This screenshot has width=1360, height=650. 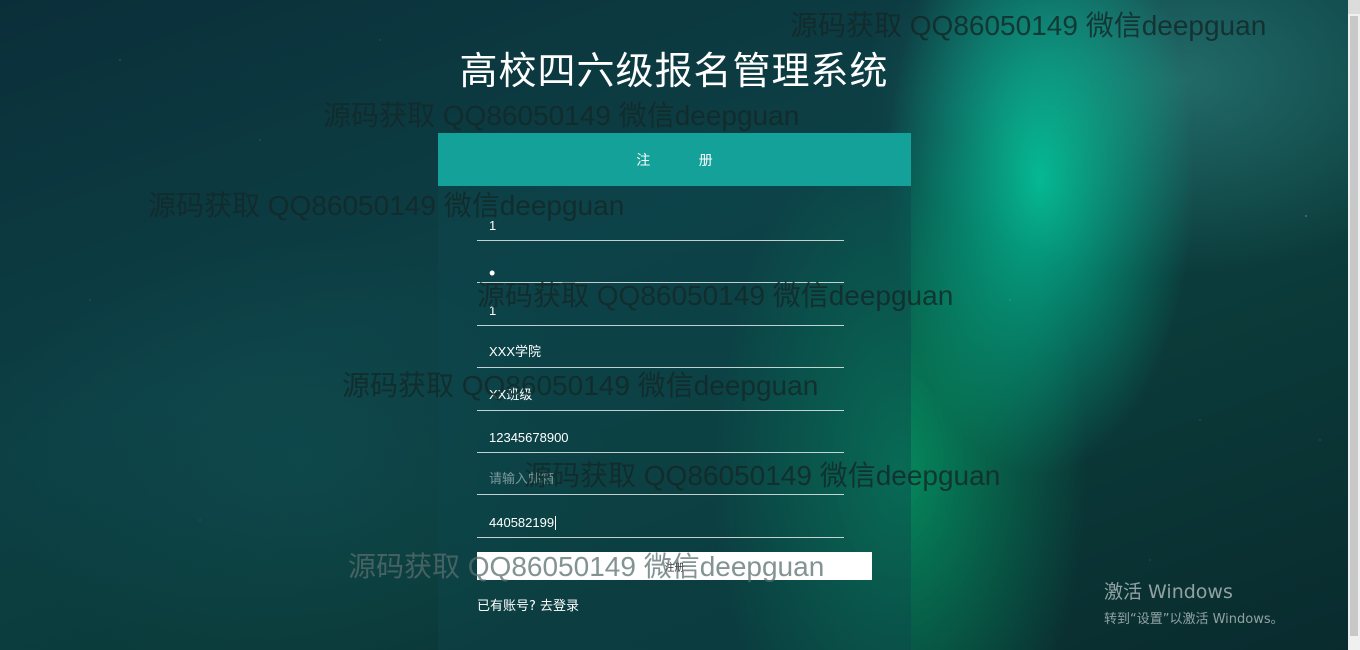 What do you see at coordinates (556, 523) in the screenshot?
I see `text-caret` at bounding box center [556, 523].